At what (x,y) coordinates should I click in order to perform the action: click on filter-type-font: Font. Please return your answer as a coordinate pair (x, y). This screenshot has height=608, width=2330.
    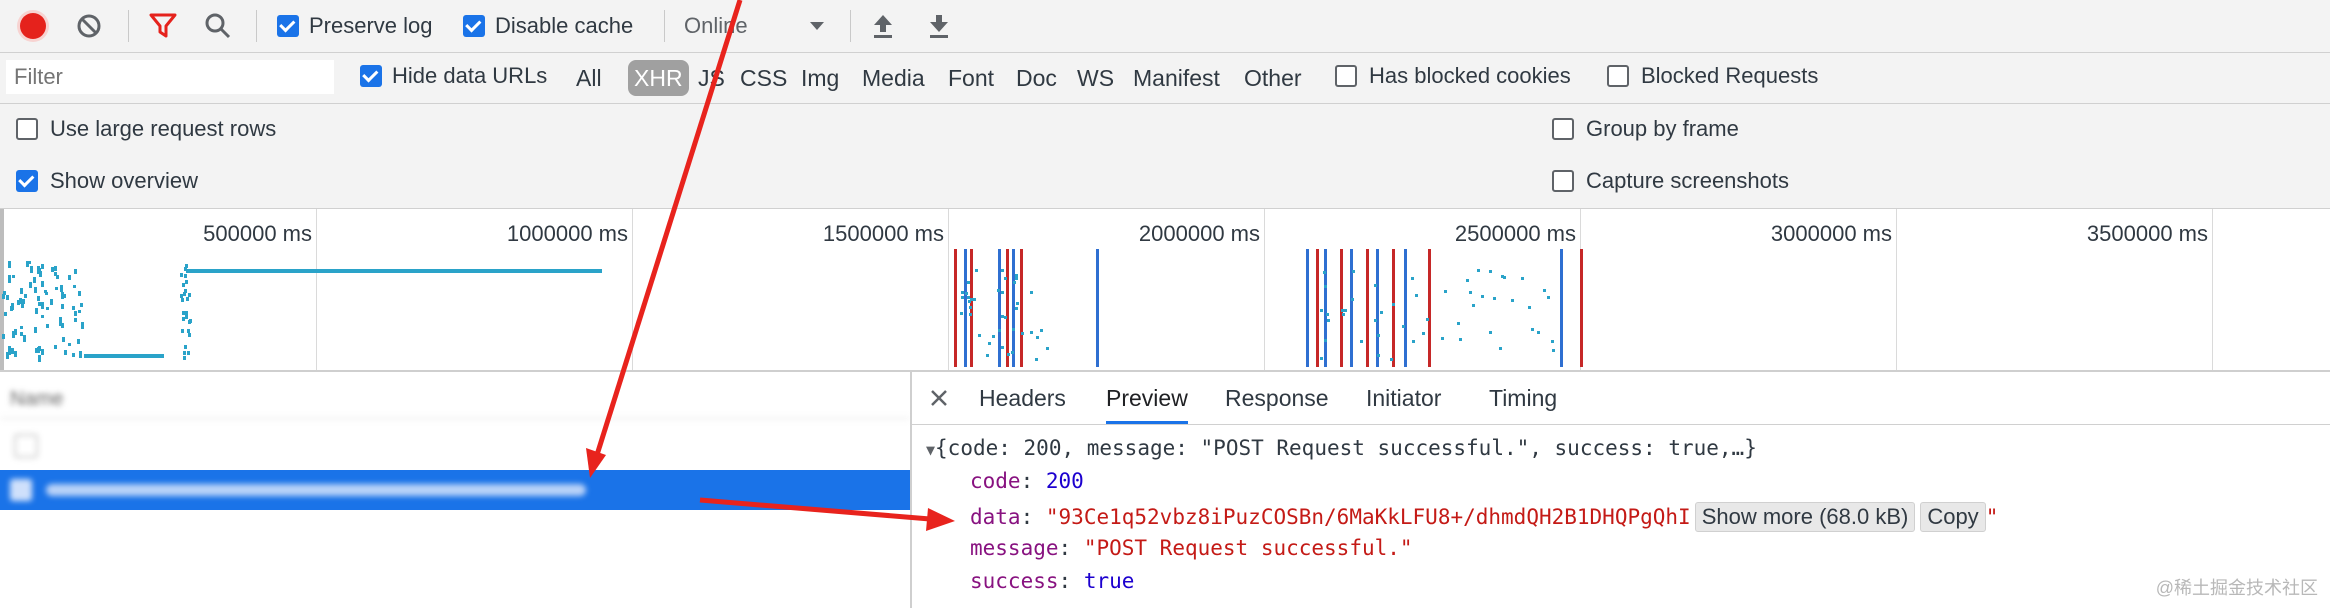
    Looking at the image, I should click on (971, 78).